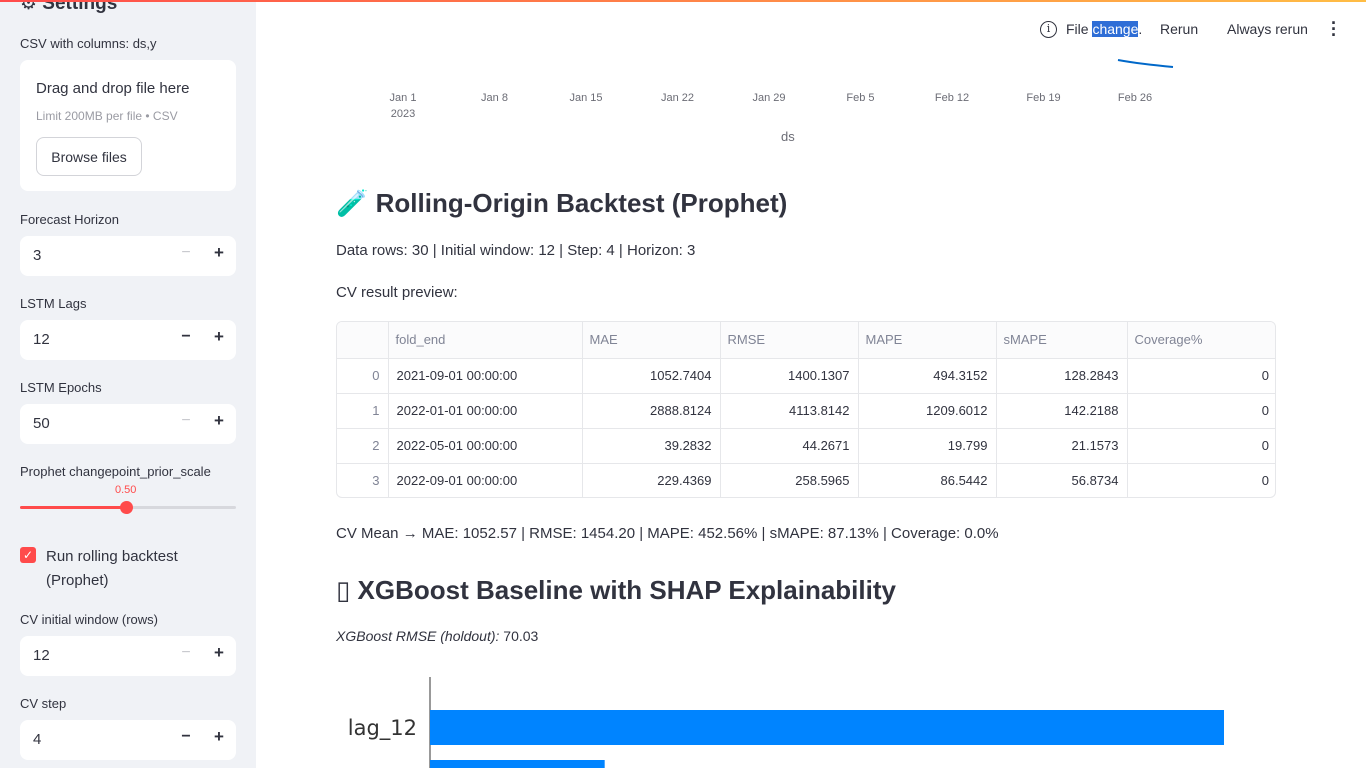 Image resolution: width=1366 pixels, height=768 pixels. Describe the element at coordinates (403, 98) in the screenshot. I see `x-tick-label: Jan 1` at that location.